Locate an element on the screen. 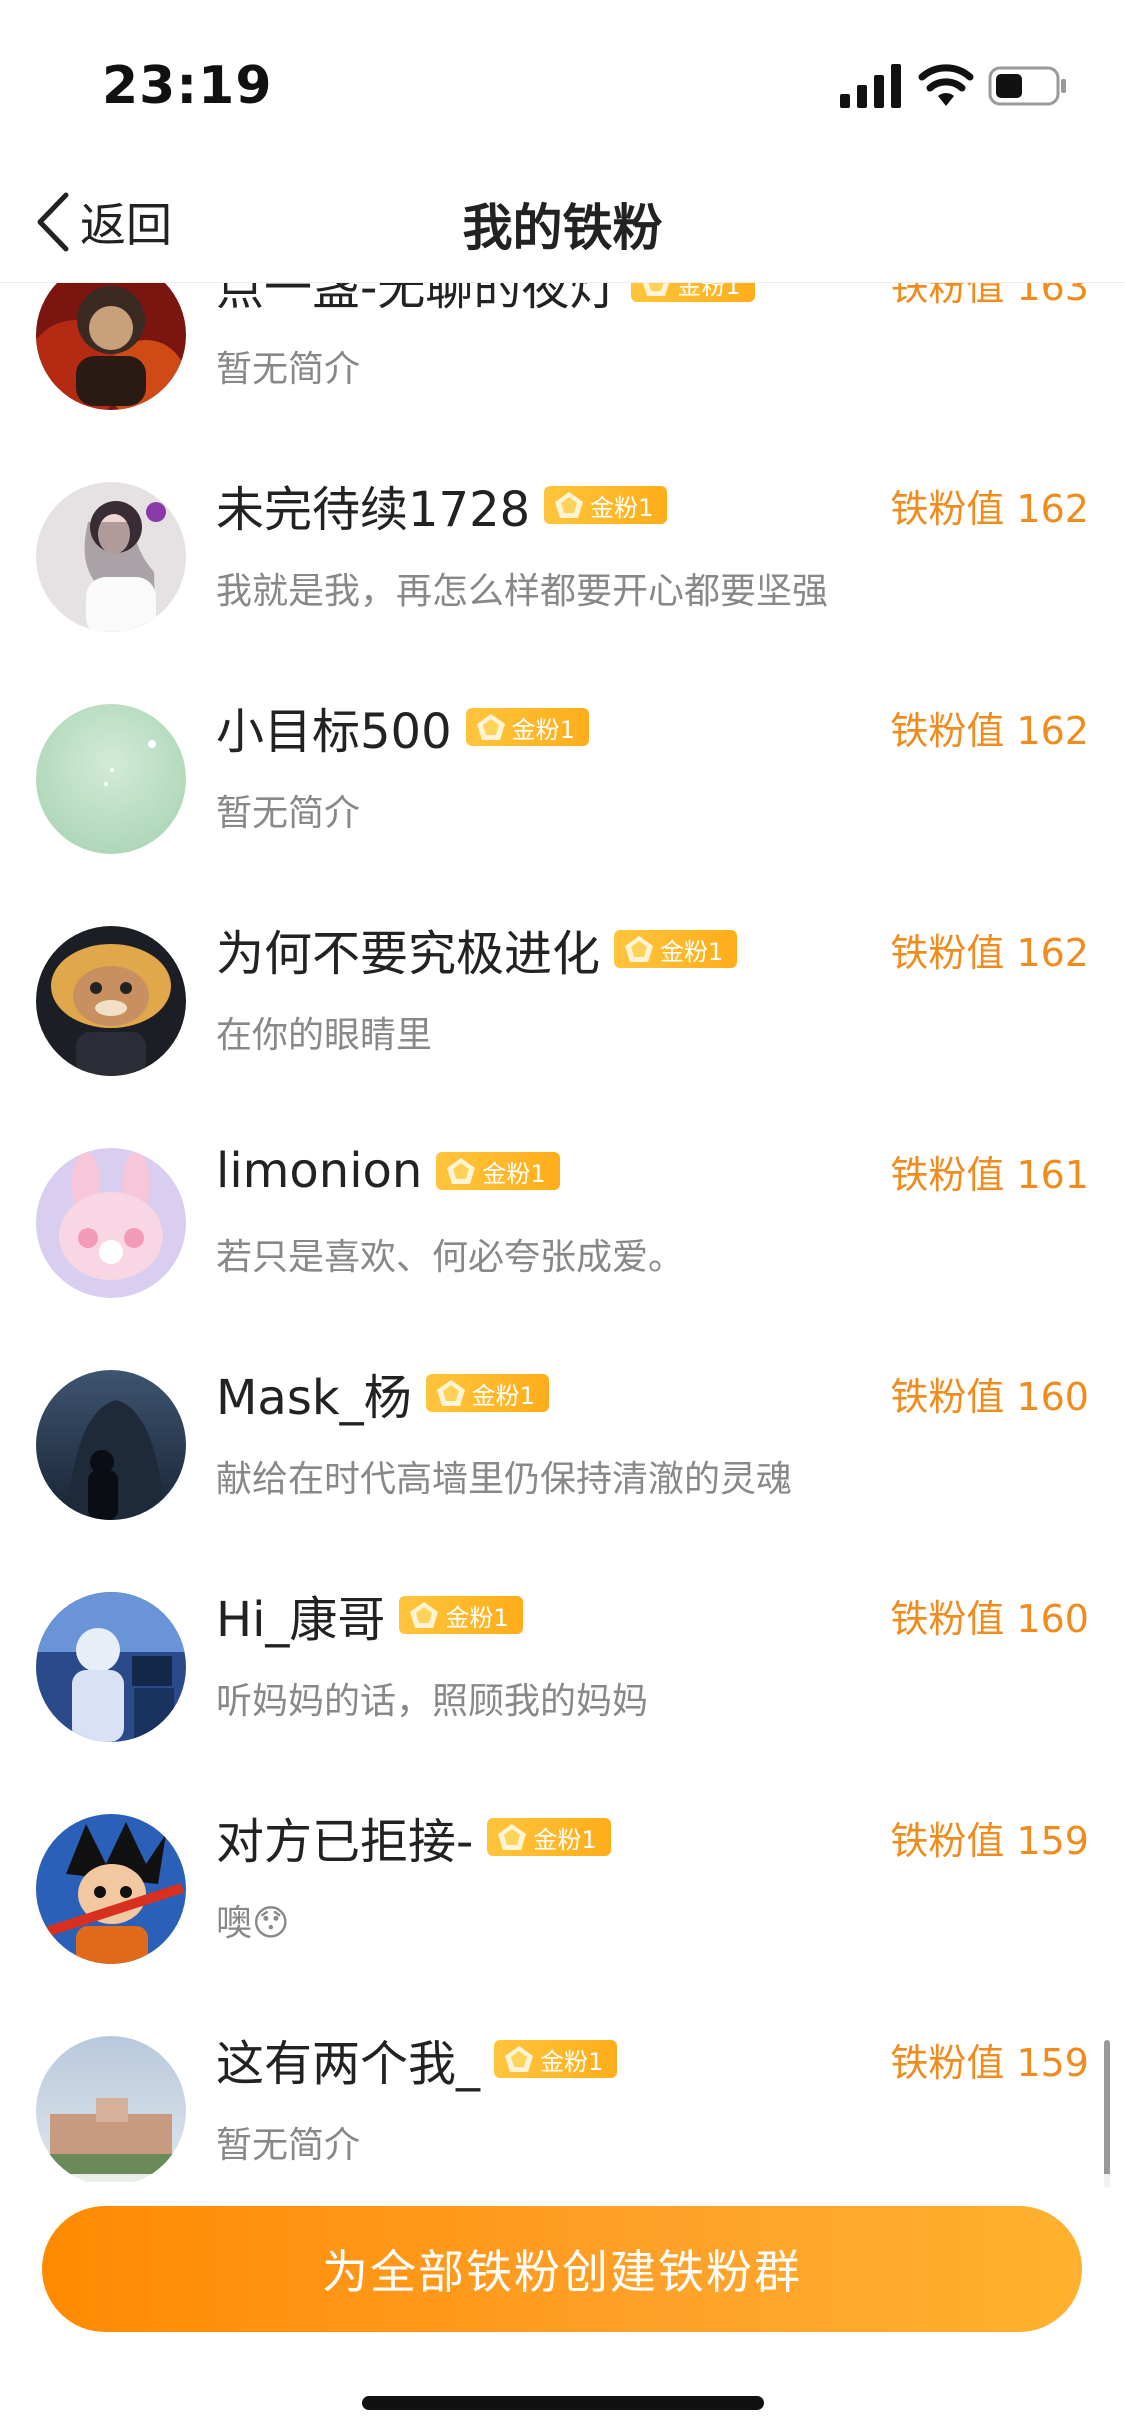  fan-score: 铁粉值 161 is located at coordinates (989, 1175).